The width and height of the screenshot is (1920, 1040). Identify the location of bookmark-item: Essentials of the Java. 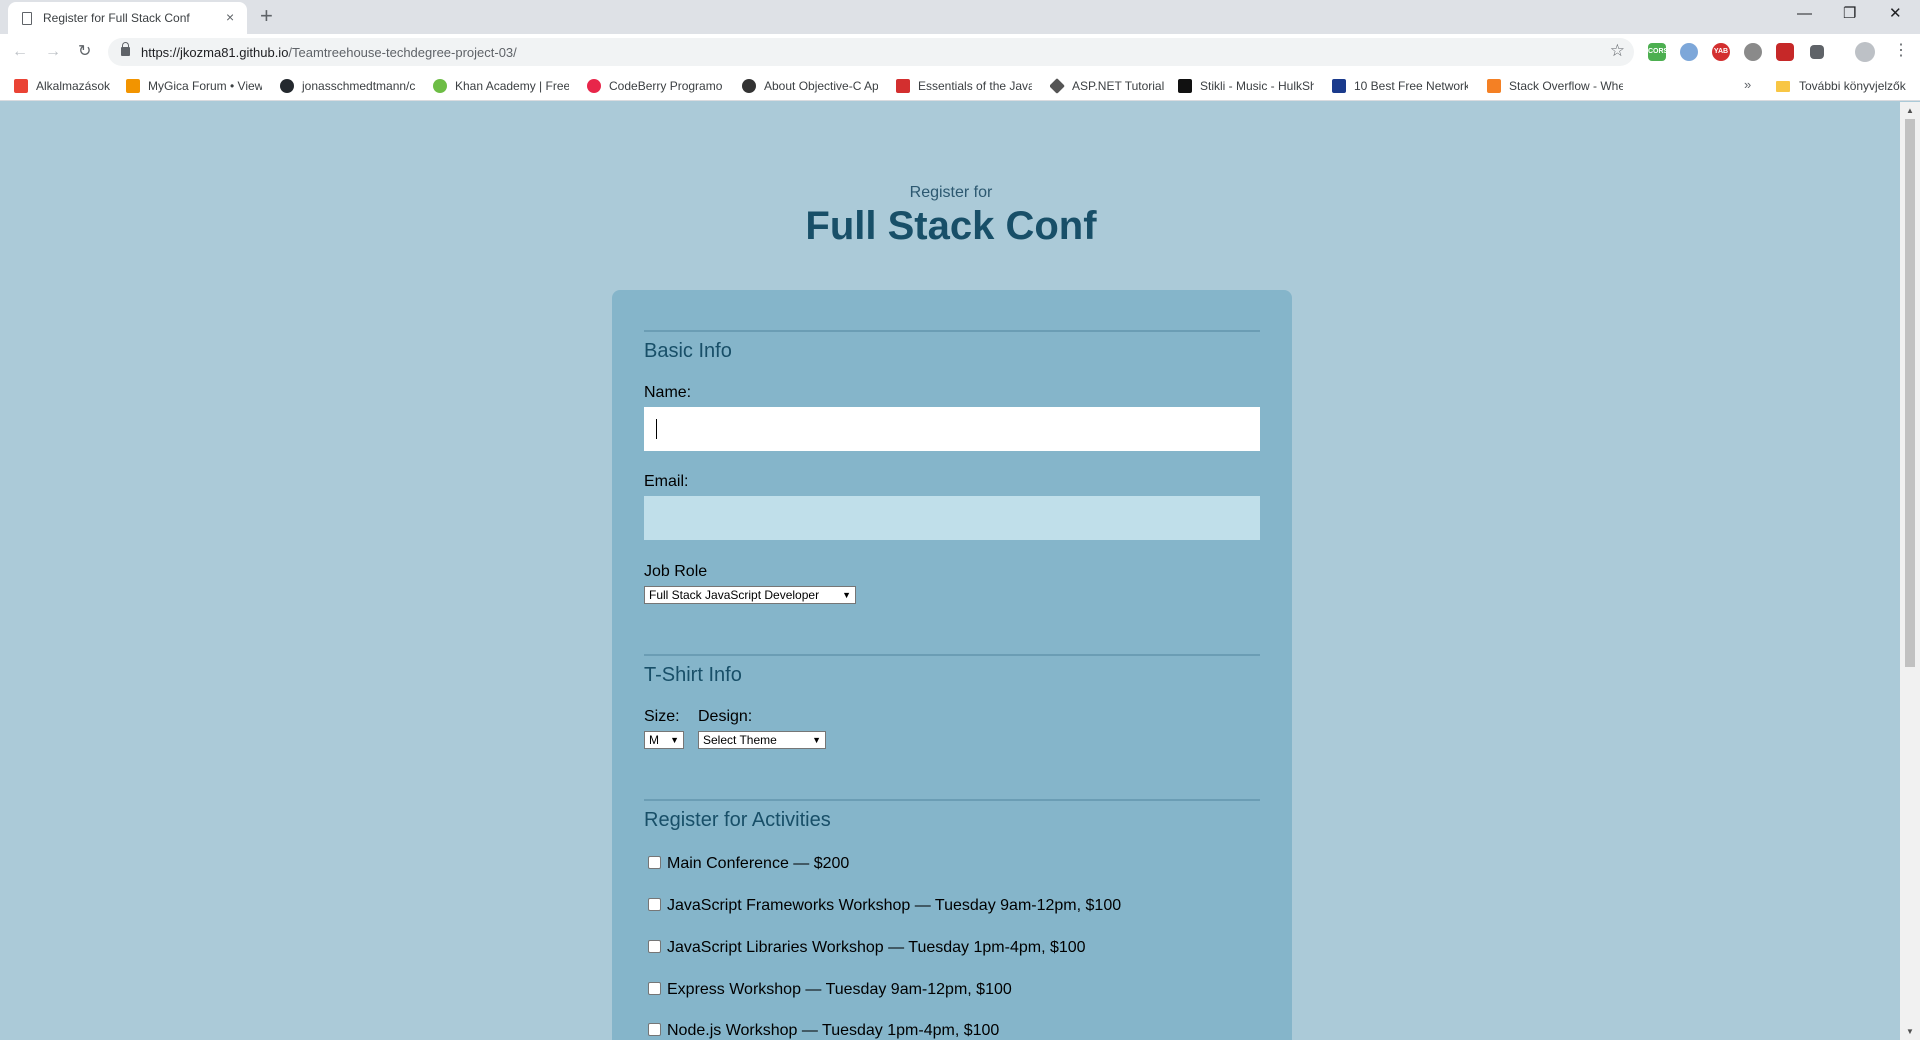
(964, 86).